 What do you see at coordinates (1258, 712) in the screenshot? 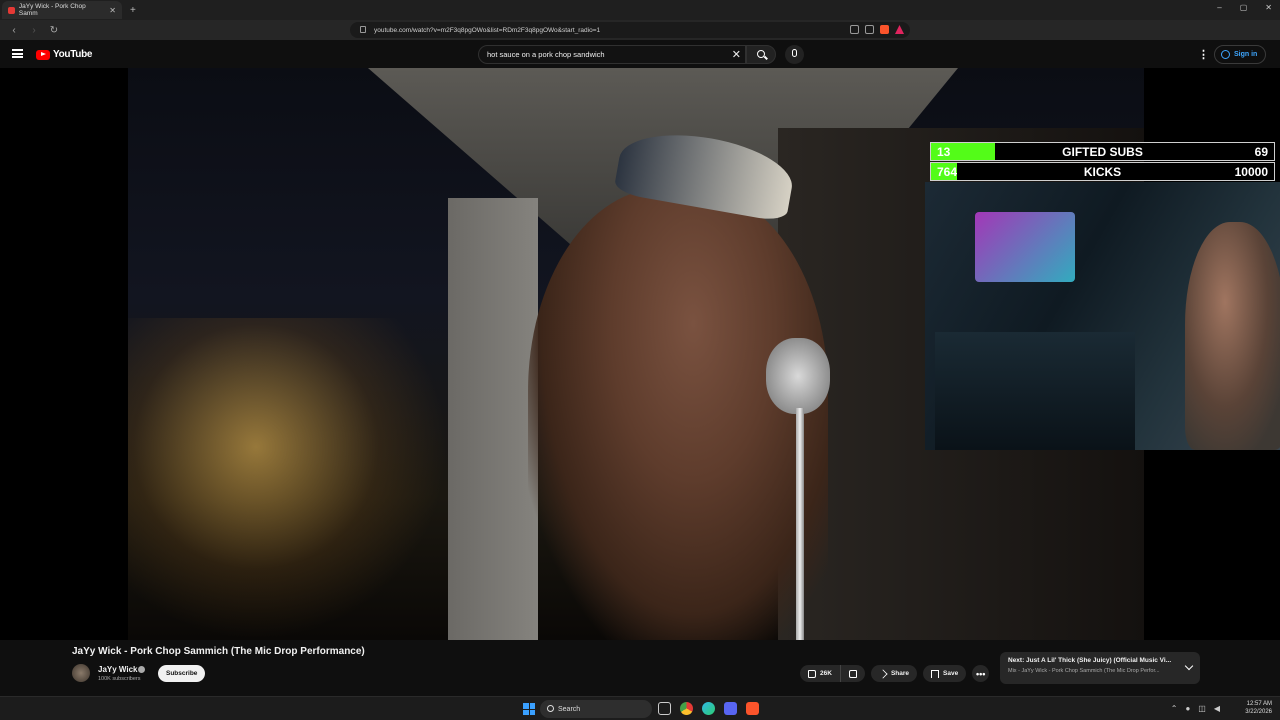
I see `clock-date: 3/22/2026` at bounding box center [1258, 712].